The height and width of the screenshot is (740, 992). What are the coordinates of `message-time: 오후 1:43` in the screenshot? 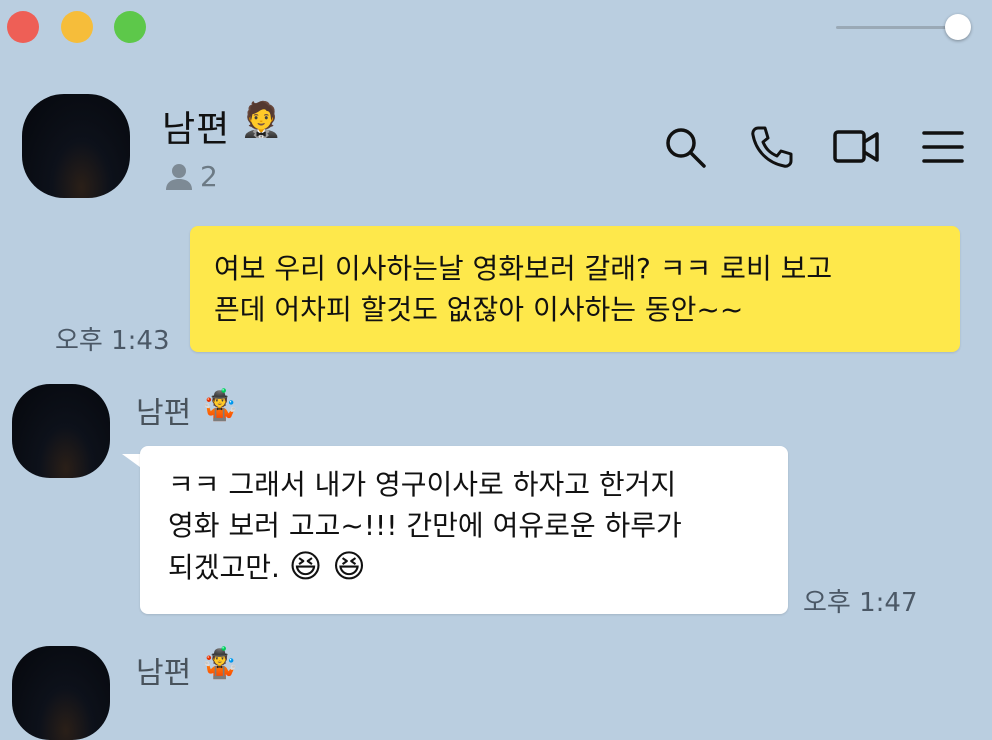 It's located at (112, 341).